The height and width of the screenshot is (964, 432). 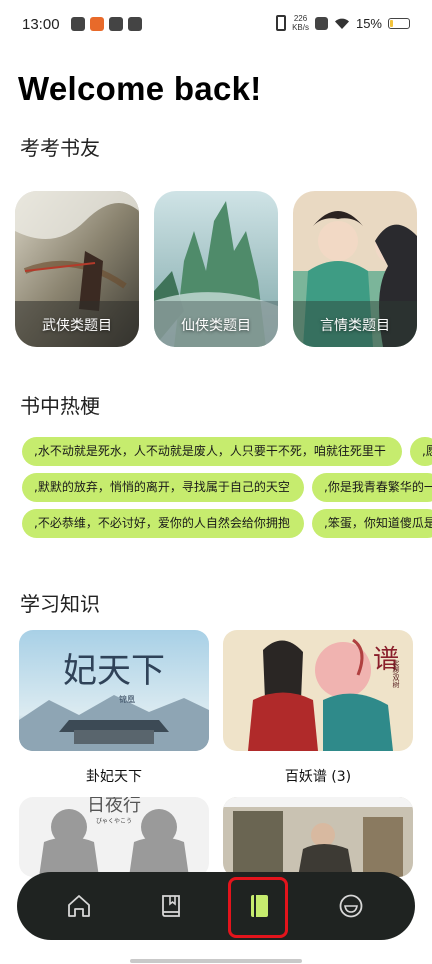 I want to click on hot-phrase-chip: ,愿, so click(x=421, y=451).